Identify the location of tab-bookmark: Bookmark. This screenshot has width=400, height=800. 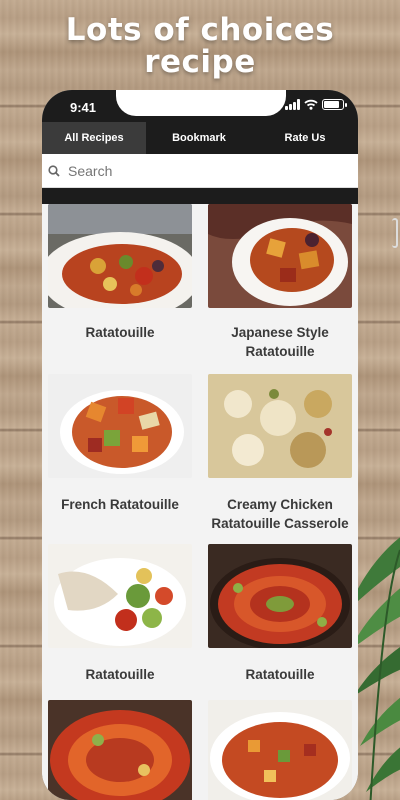
(199, 138).